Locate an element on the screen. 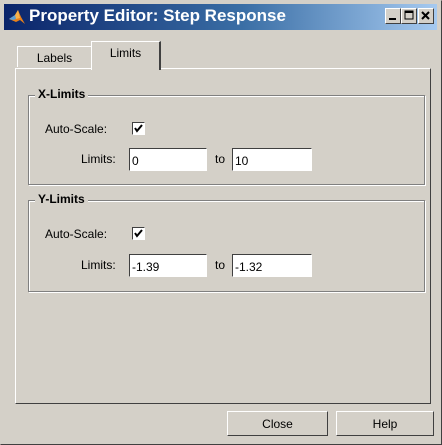 The height and width of the screenshot is (445, 442). tab-labels-text: Labels is located at coordinates (54, 58).